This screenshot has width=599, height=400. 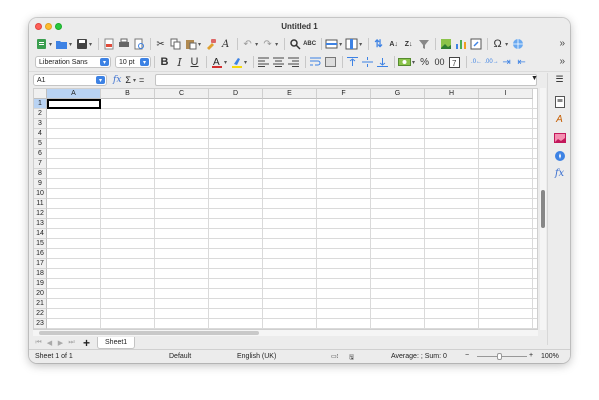 I want to click on insert-image-icon, so click(x=445, y=44).